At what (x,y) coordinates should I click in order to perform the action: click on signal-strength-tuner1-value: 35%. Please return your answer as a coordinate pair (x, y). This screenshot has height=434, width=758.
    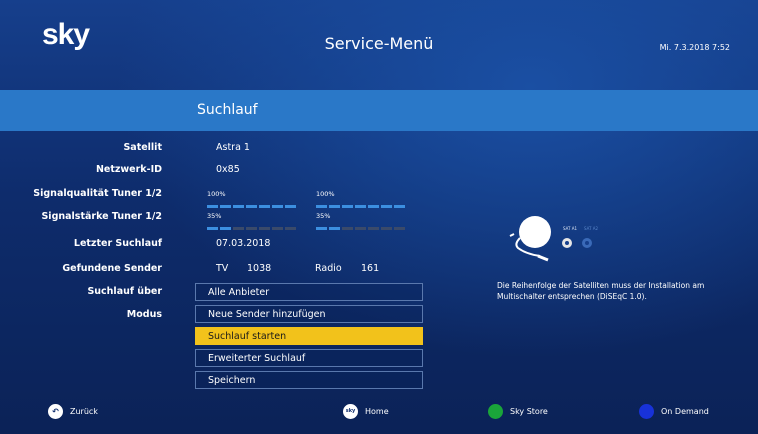
    Looking at the image, I should click on (214, 216).